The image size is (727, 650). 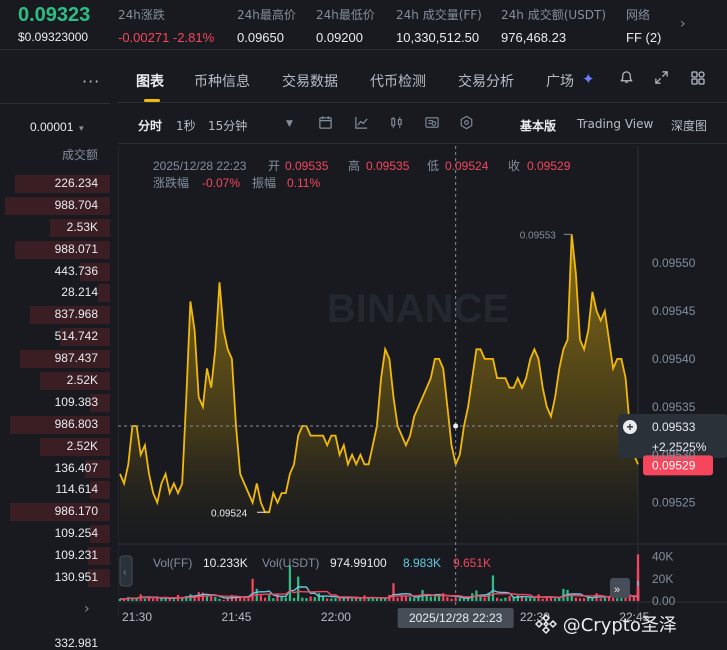 What do you see at coordinates (289, 124) in the screenshot?
I see `caret-down-icon: ▼` at bounding box center [289, 124].